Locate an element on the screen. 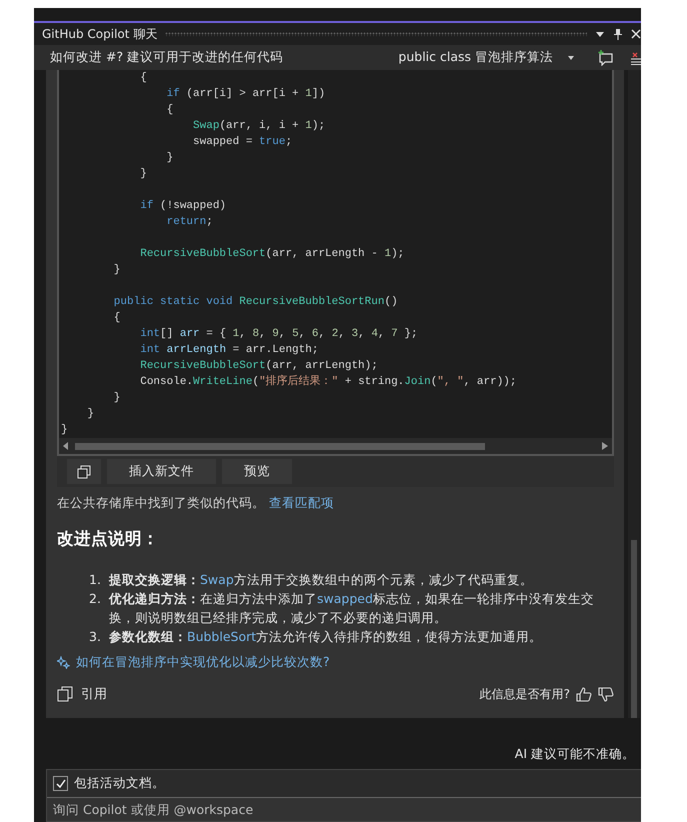  section-heading: 改进点说明： is located at coordinates (108, 539).